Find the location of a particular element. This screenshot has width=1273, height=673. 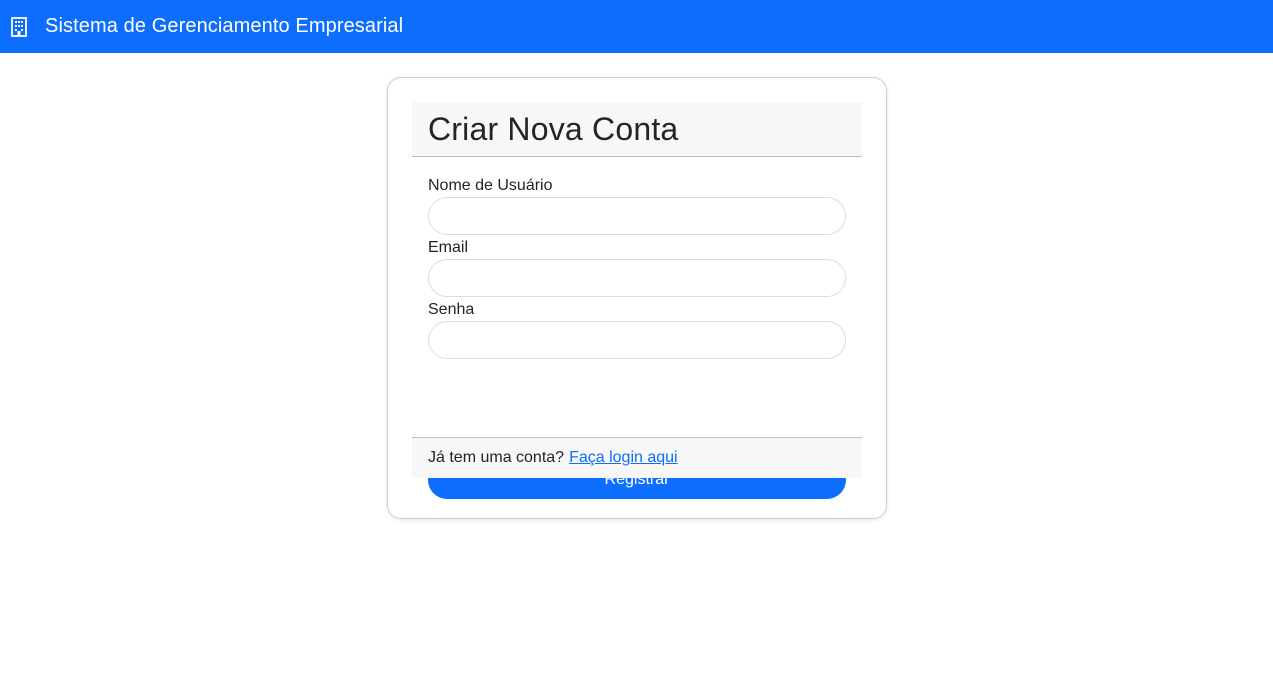

page-title: Criar Nova Conta is located at coordinates (553, 128).